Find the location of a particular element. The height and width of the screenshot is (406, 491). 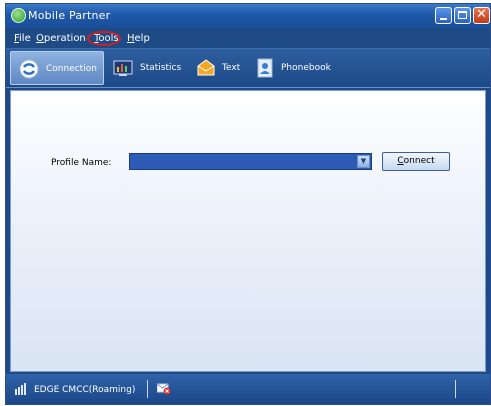

minimize-button is located at coordinates (443, 15).